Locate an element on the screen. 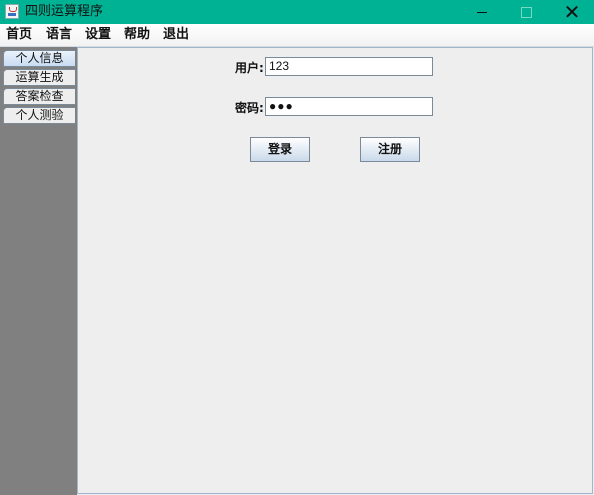 This screenshot has width=594, height=495. app-java-icon is located at coordinates (12, 11).